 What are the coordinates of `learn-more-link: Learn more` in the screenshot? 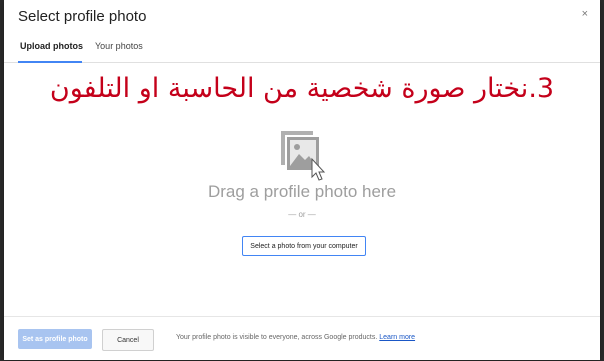 It's located at (397, 337).